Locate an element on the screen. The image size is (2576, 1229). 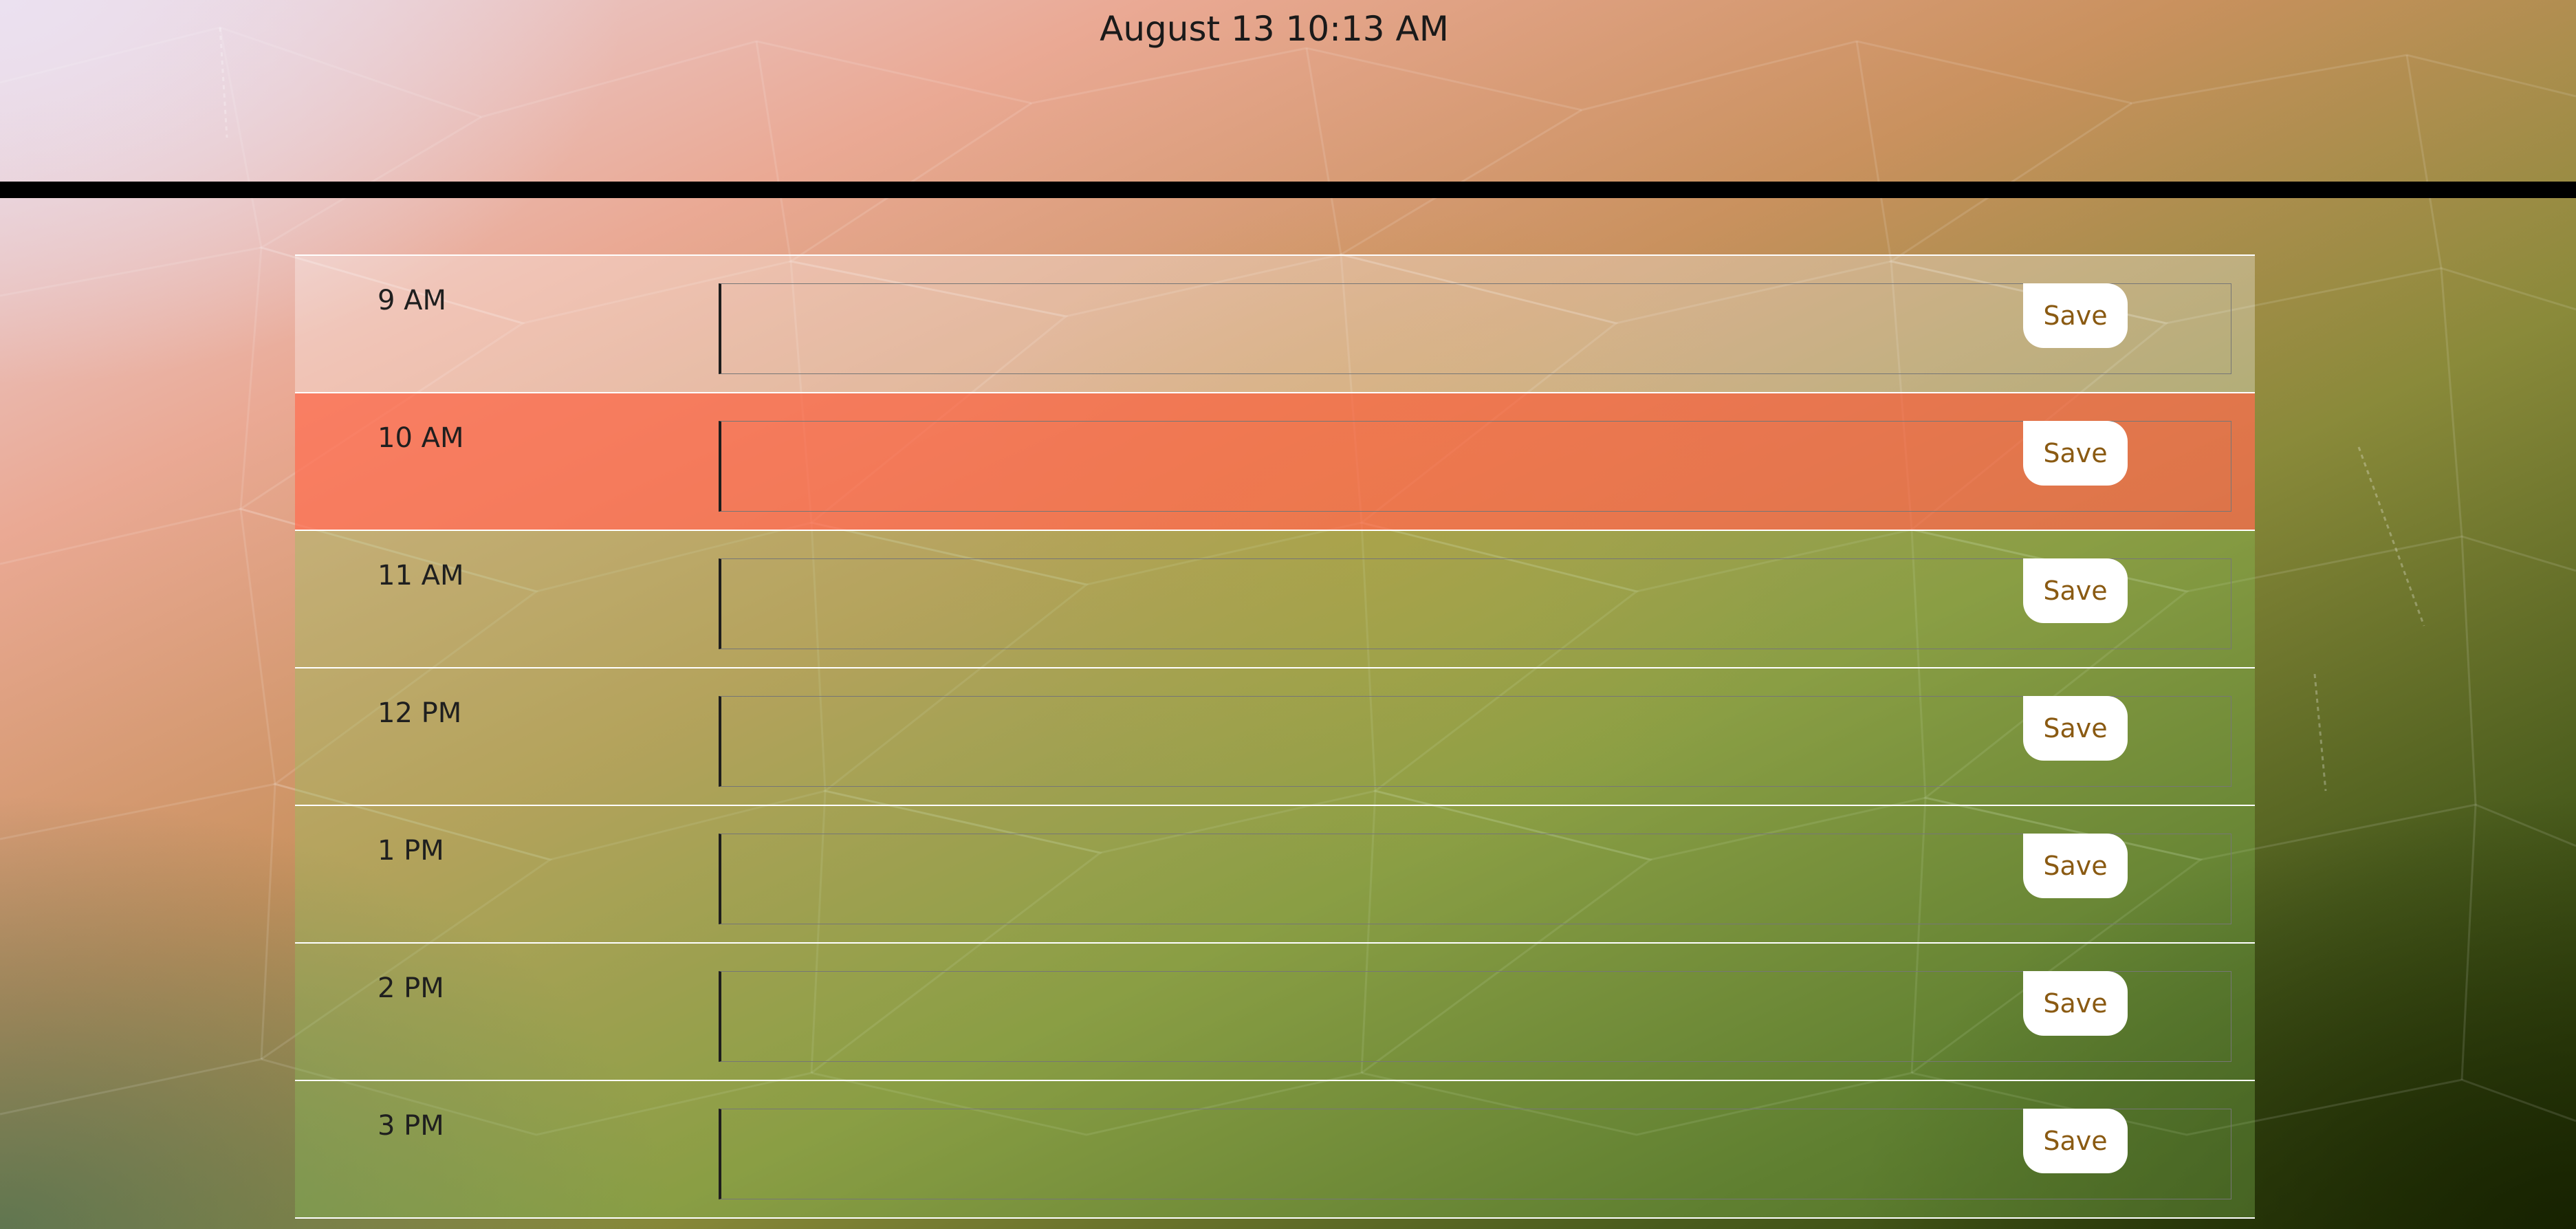
hour-label: 12 PM is located at coordinates (420, 713).